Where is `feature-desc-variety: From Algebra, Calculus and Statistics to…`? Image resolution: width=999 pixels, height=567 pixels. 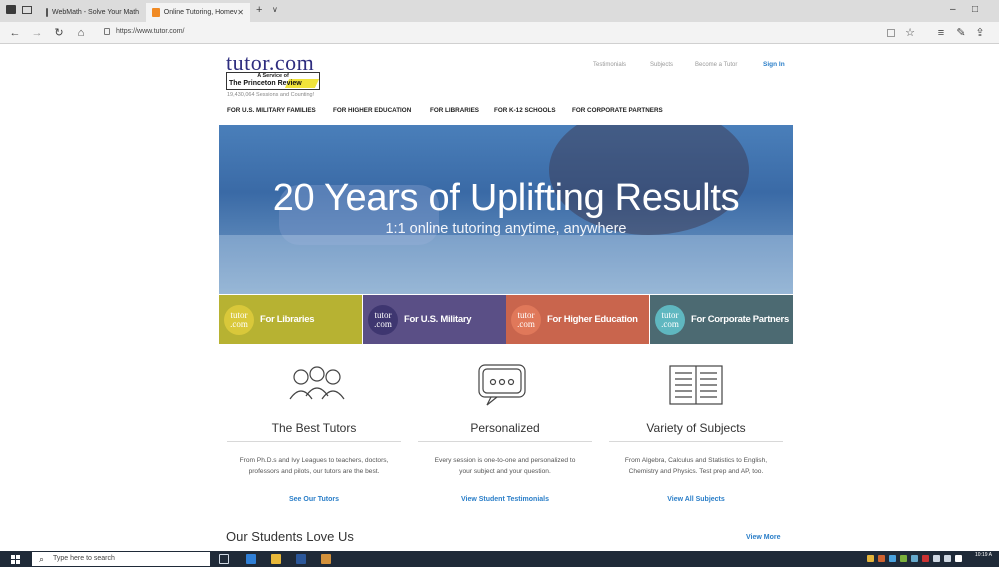
feature-desc-variety: From Algebra, Calculus and Statistics to… is located at coordinates (696, 466).